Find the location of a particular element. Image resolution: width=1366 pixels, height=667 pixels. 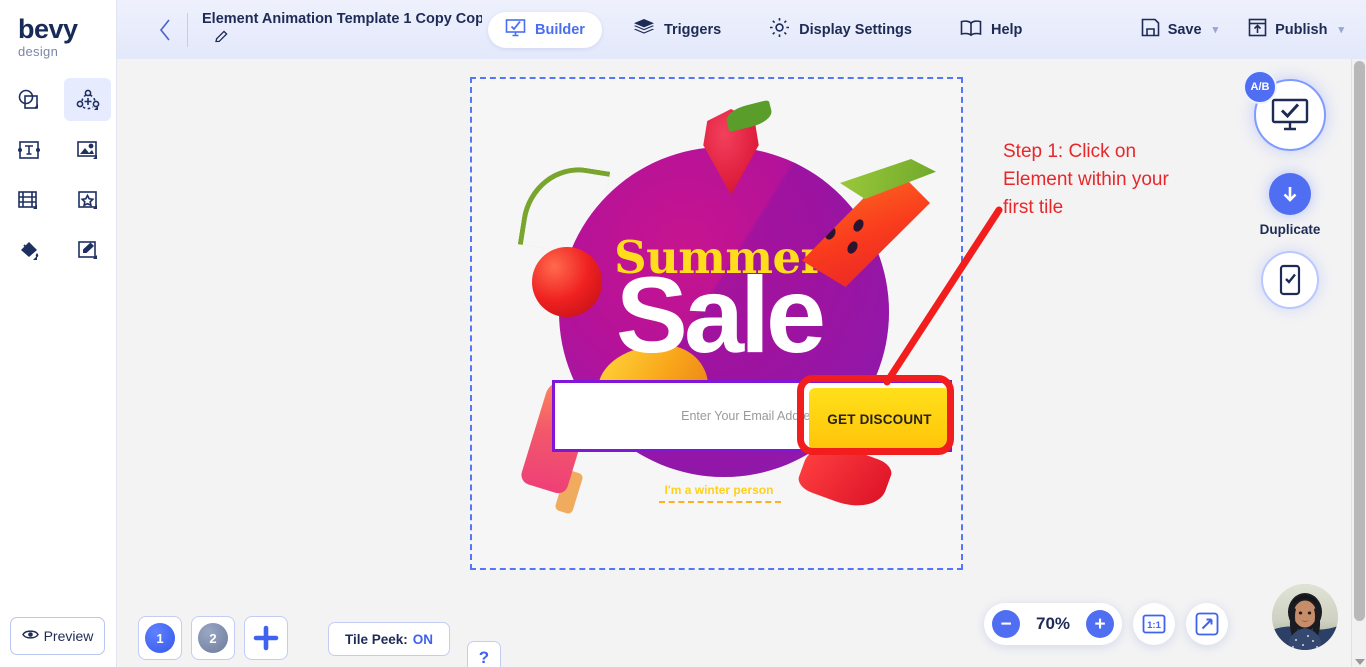

tile-2-label: 2 is located at coordinates (213, 638).